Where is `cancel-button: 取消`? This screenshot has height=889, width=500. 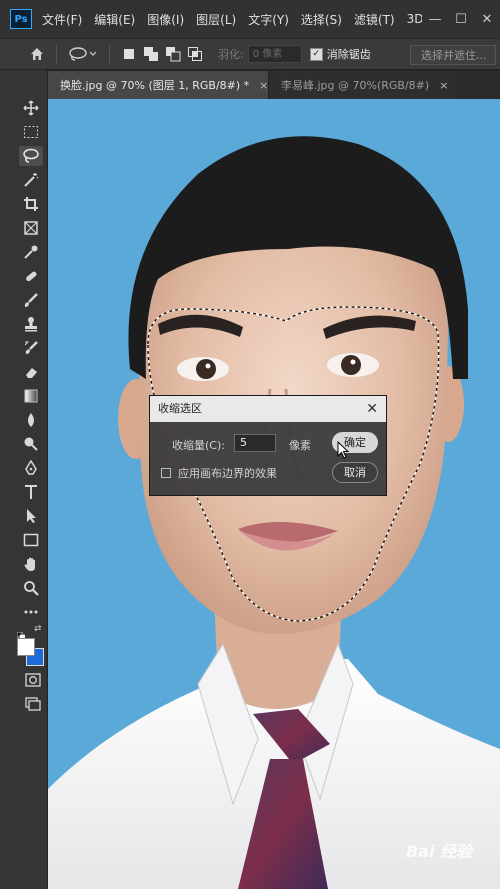 cancel-button: 取消 is located at coordinates (355, 472).